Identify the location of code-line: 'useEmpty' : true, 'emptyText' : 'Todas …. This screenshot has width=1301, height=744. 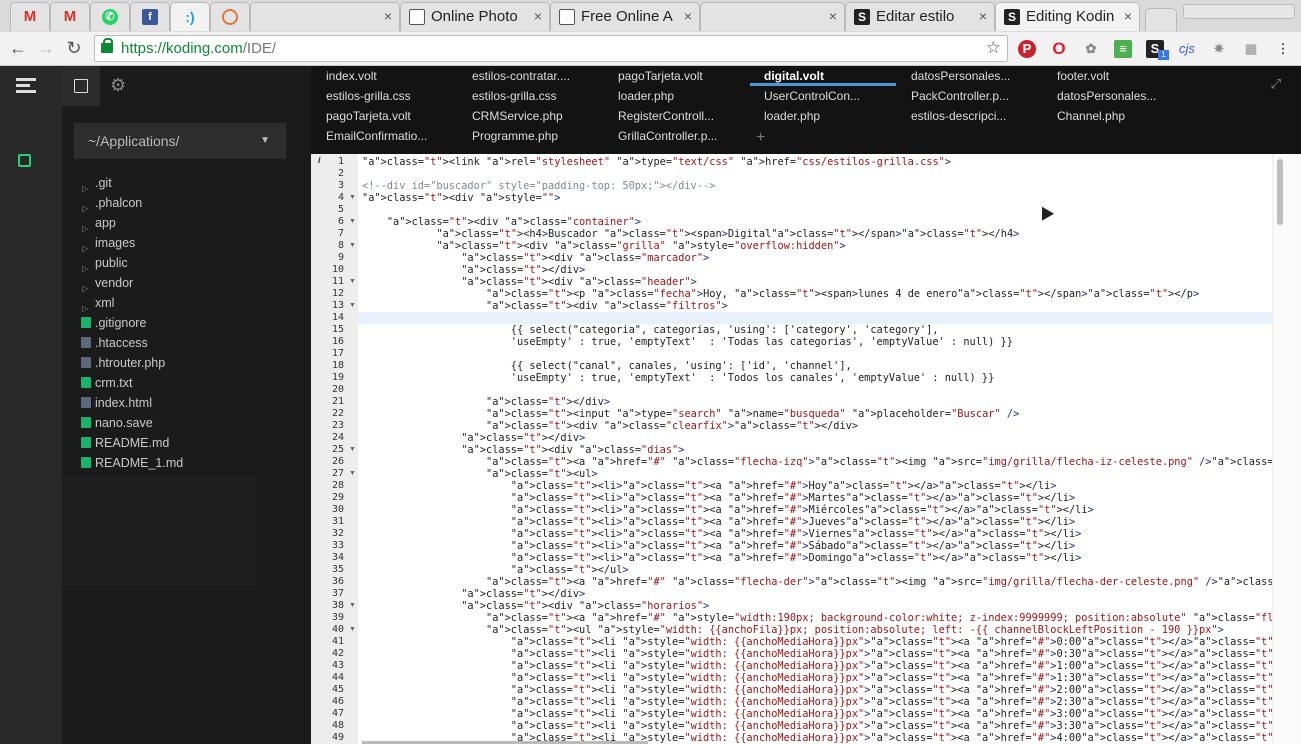
(687, 342).